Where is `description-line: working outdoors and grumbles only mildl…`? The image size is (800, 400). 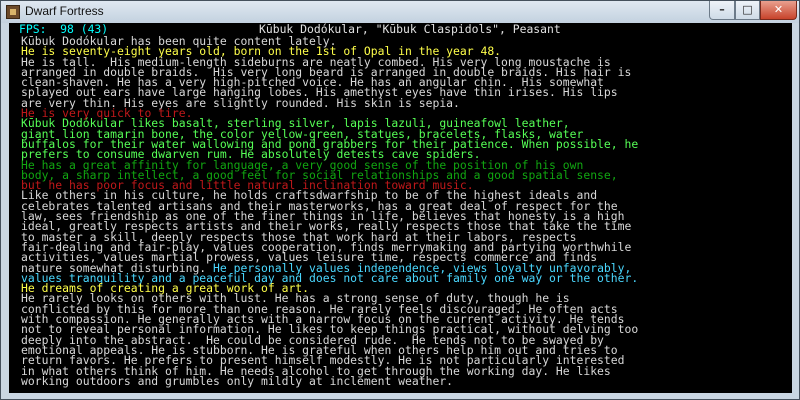
description-line: working outdoors and grumbles only mildl… is located at coordinates (237, 380).